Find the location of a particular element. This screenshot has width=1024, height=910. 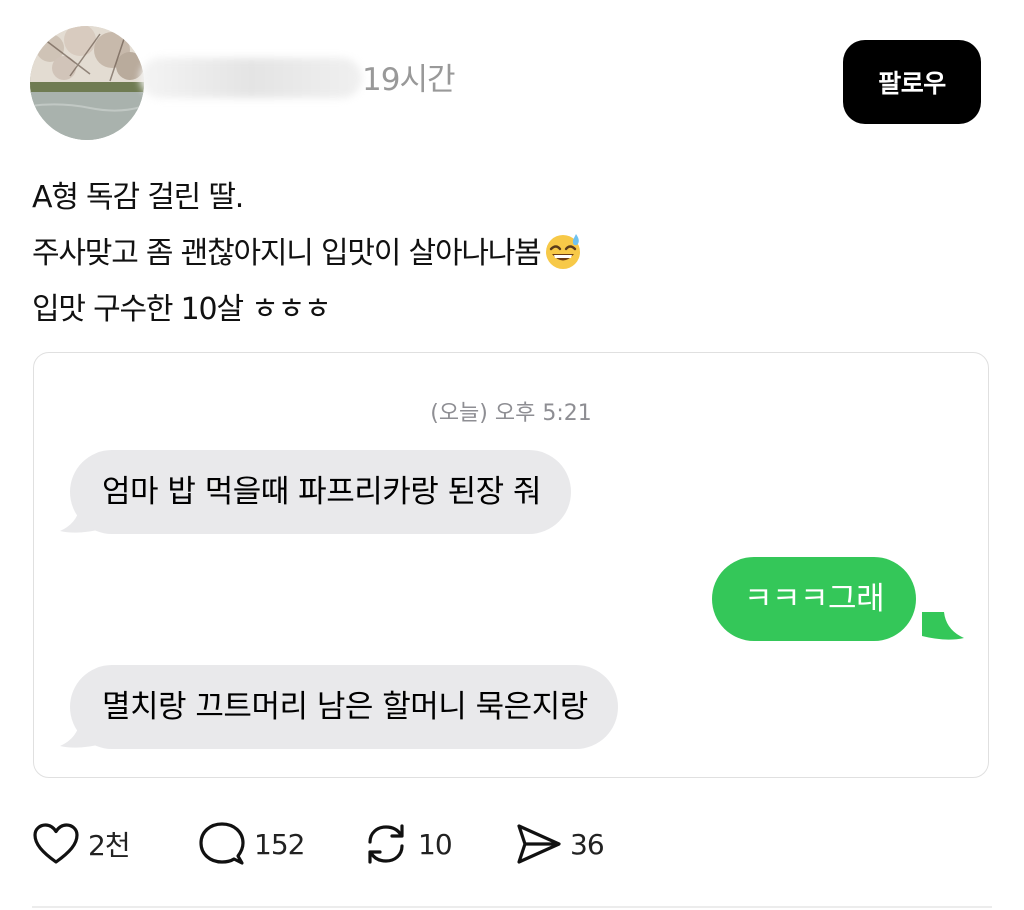

post-text-line-2: 주사맞고 좀 괜찮아지니 입맛이 살아나나봄 is located at coordinates (307, 254).